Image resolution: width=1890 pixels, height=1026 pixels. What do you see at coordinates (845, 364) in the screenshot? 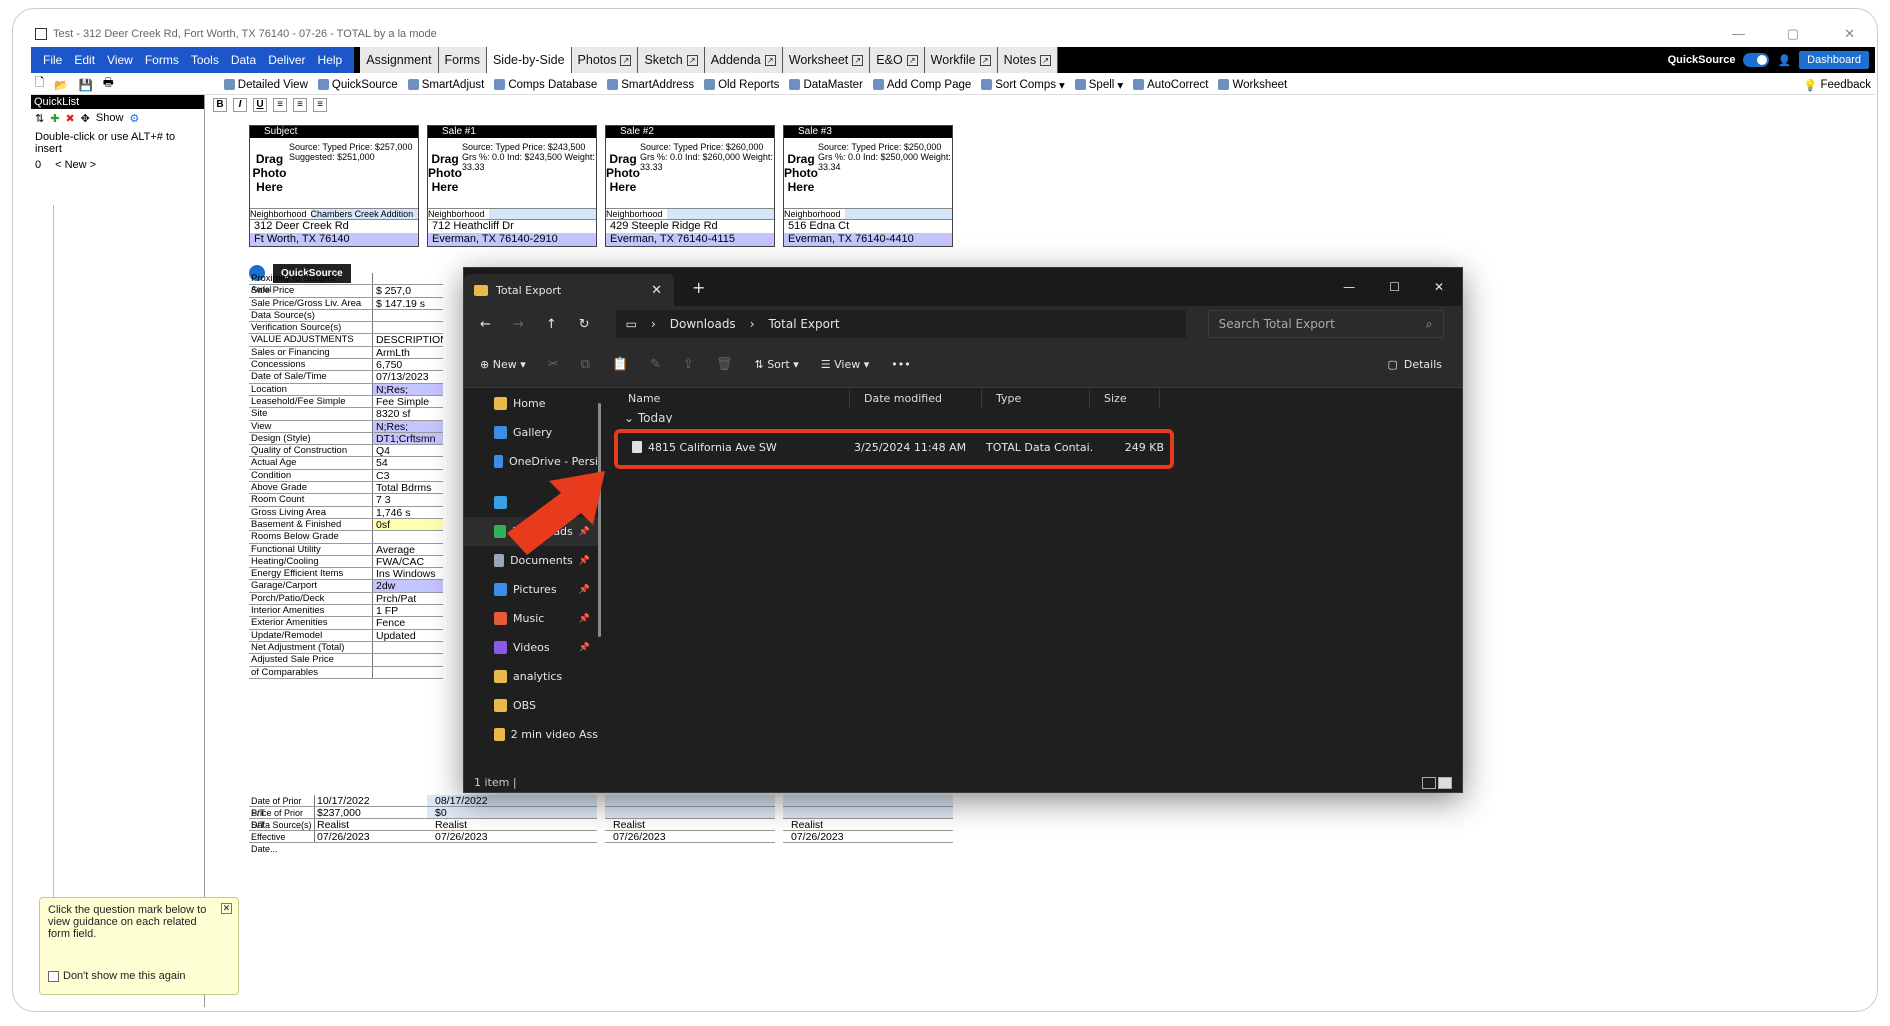
I see `view-button: ☰ View ▾` at bounding box center [845, 364].